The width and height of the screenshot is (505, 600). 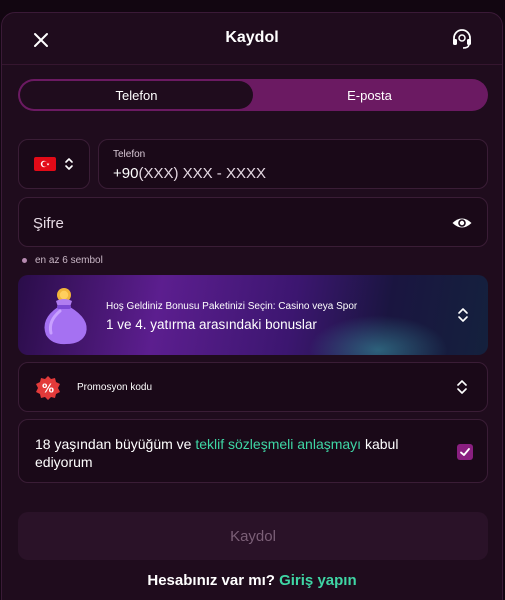 I want to click on auth-method-tabs: Telefon E-posta, so click(x=253, y=95).